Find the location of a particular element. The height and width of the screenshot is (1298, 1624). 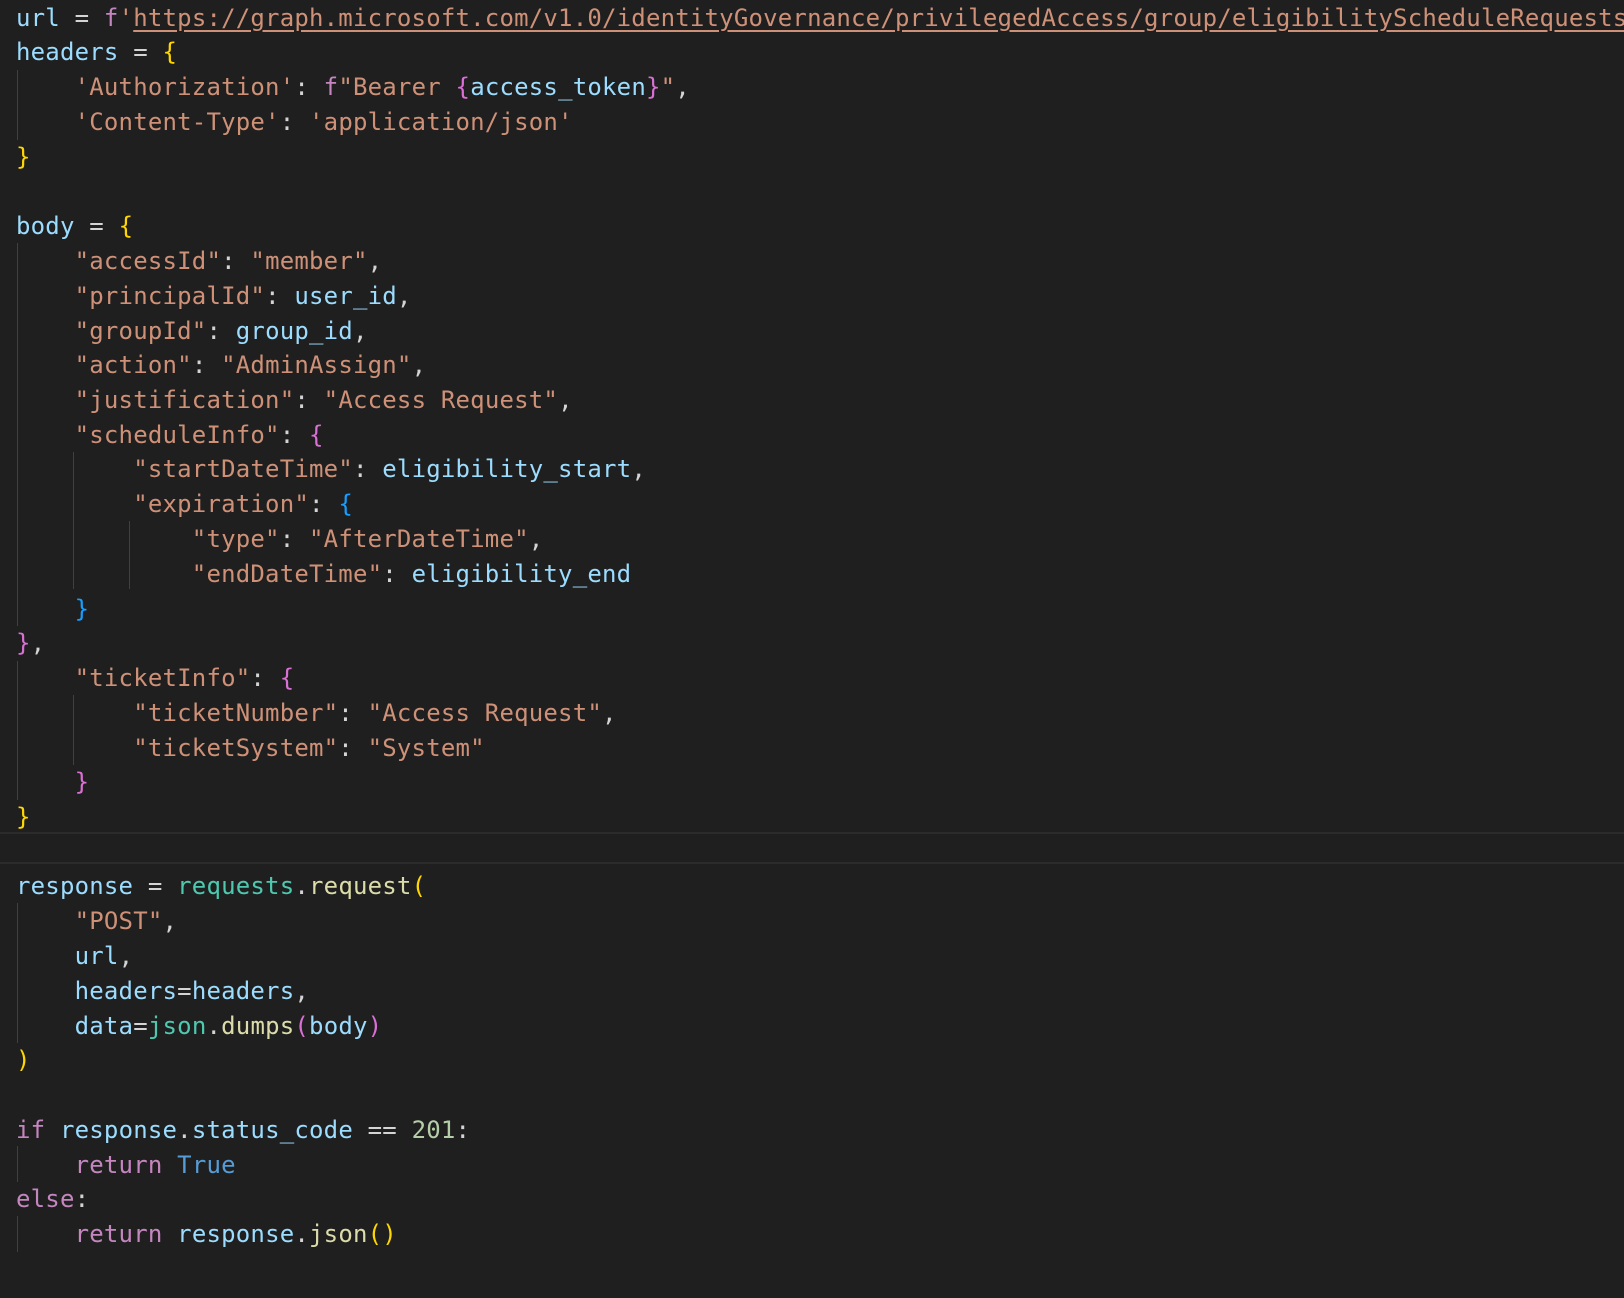

identifier-token: body is located at coordinates (45, 226).